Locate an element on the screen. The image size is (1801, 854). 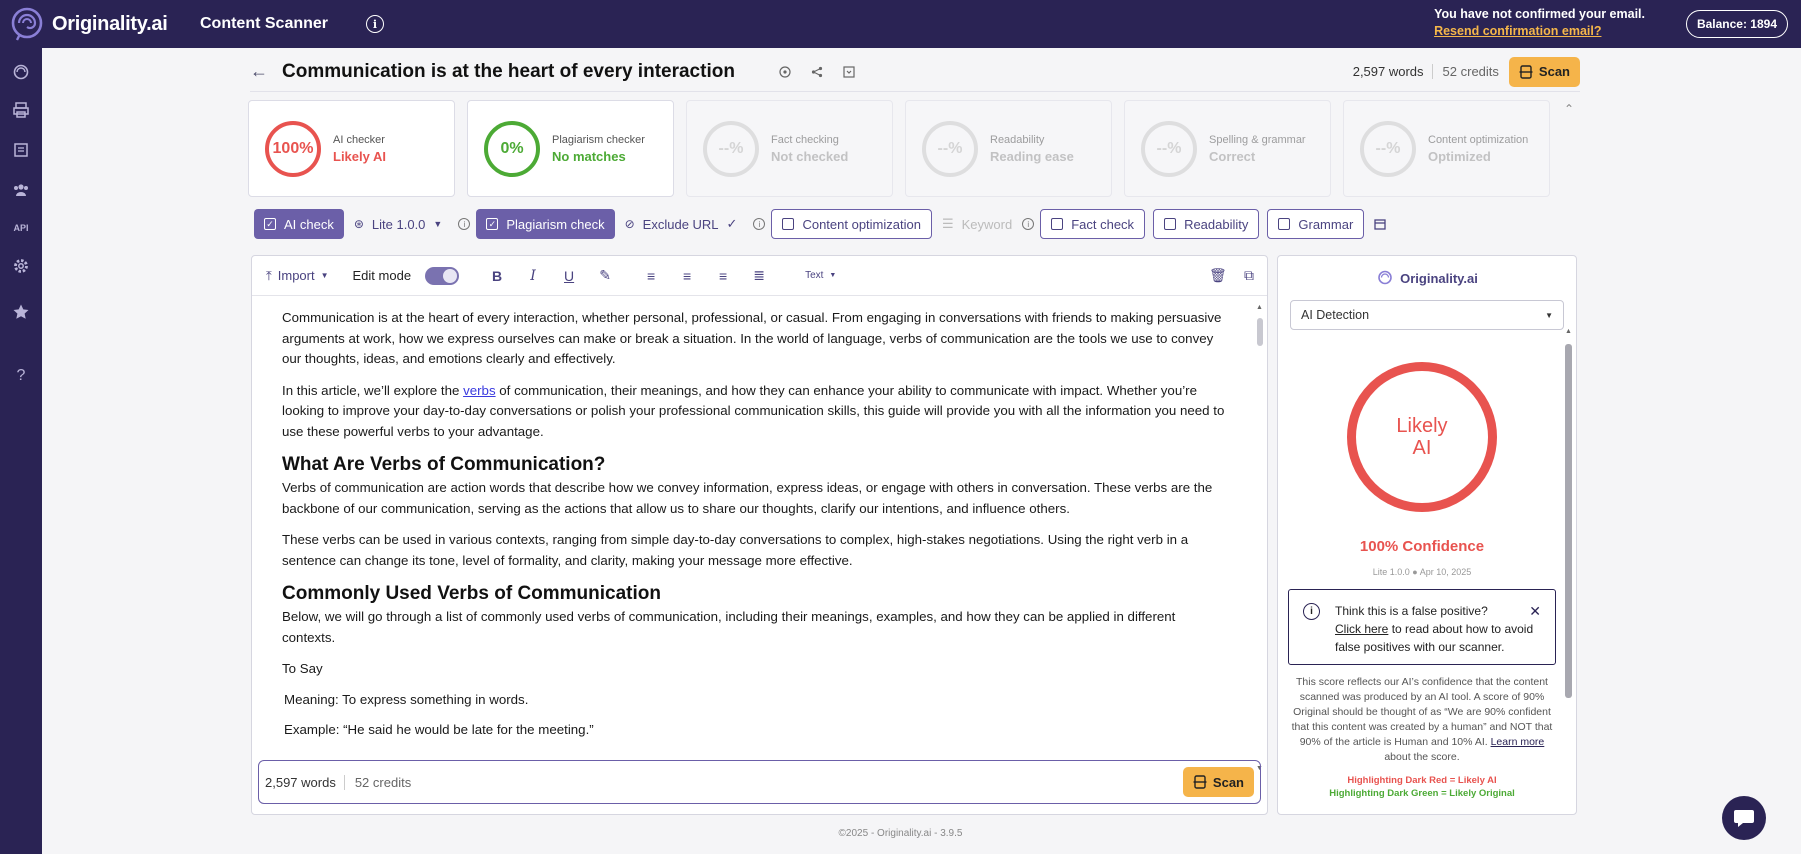
copy-icon: ⧉ is located at coordinates (1249, 275).